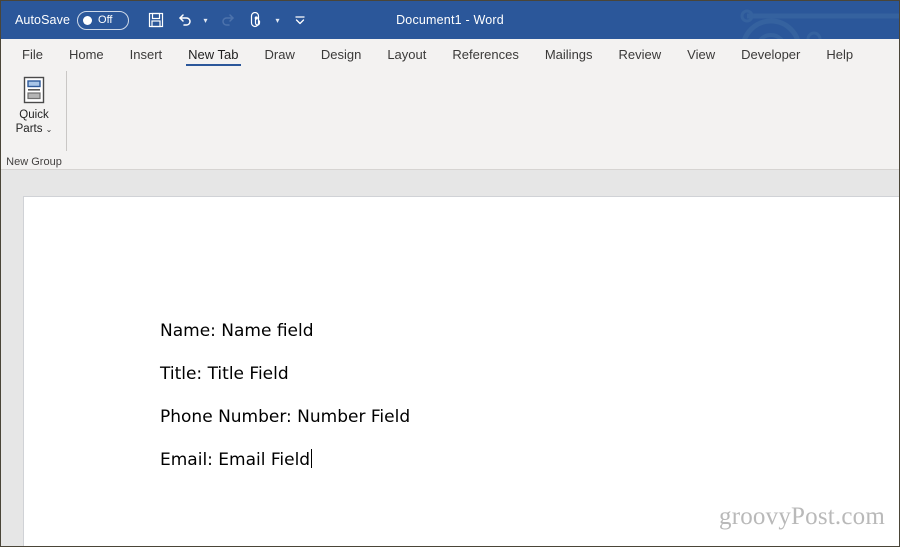 The height and width of the screenshot is (547, 900). Describe the element at coordinates (34, 115) in the screenshot. I see `quick-parts-label-line1: Quick` at that location.